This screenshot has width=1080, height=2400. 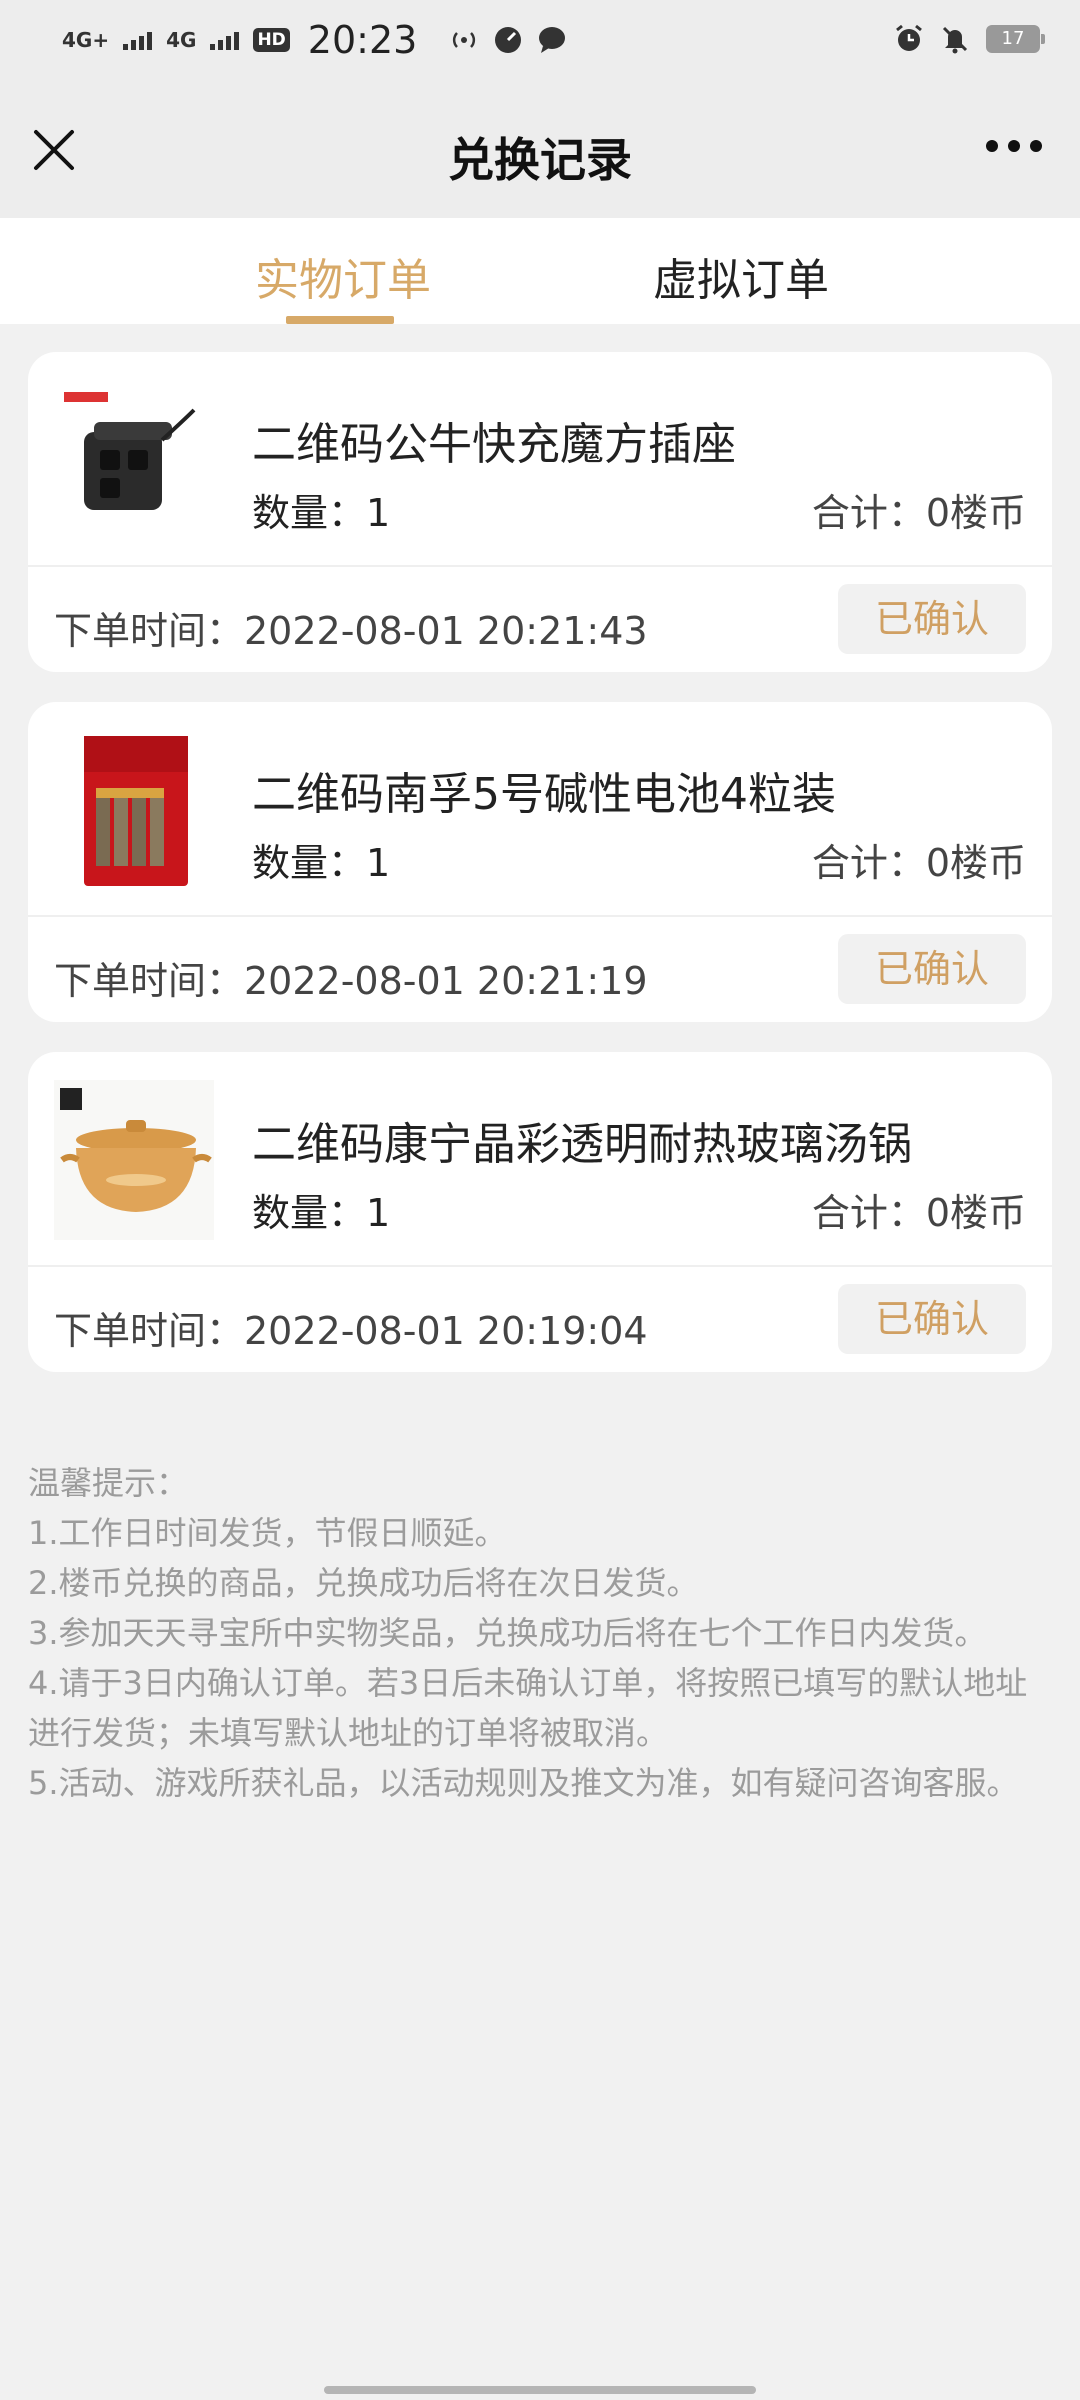 What do you see at coordinates (267, 1533) in the screenshot?
I see `tip-line: 1.工作日时间发货，节假日顺延。` at bounding box center [267, 1533].